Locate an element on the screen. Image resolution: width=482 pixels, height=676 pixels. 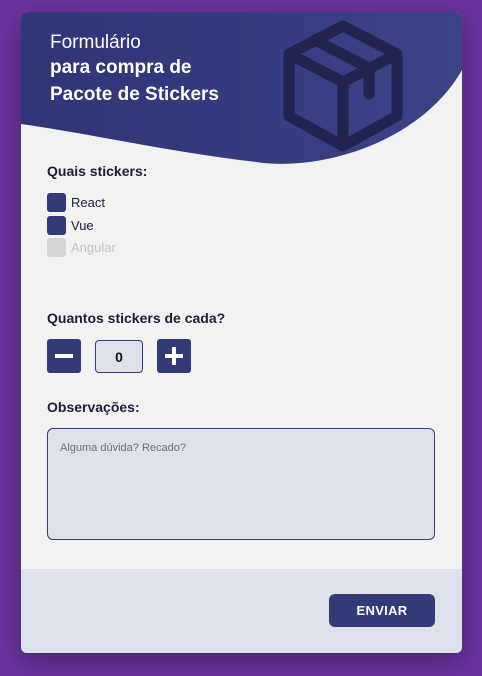
notes-section-label: Observações: is located at coordinates (93, 407).